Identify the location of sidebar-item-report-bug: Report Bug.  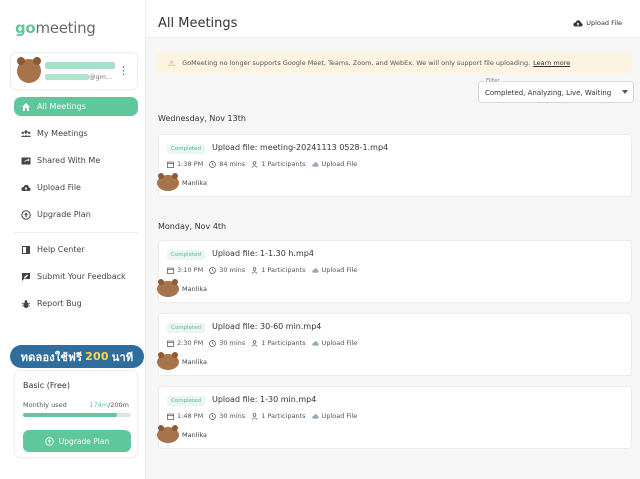
(76, 303).